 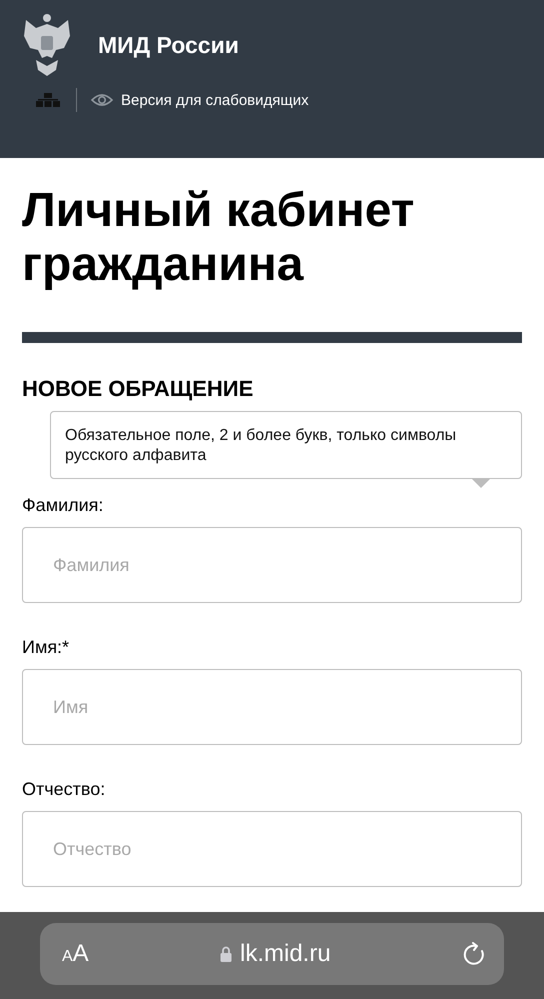 What do you see at coordinates (75, 954) in the screenshot?
I see `text-size-button: AA` at bounding box center [75, 954].